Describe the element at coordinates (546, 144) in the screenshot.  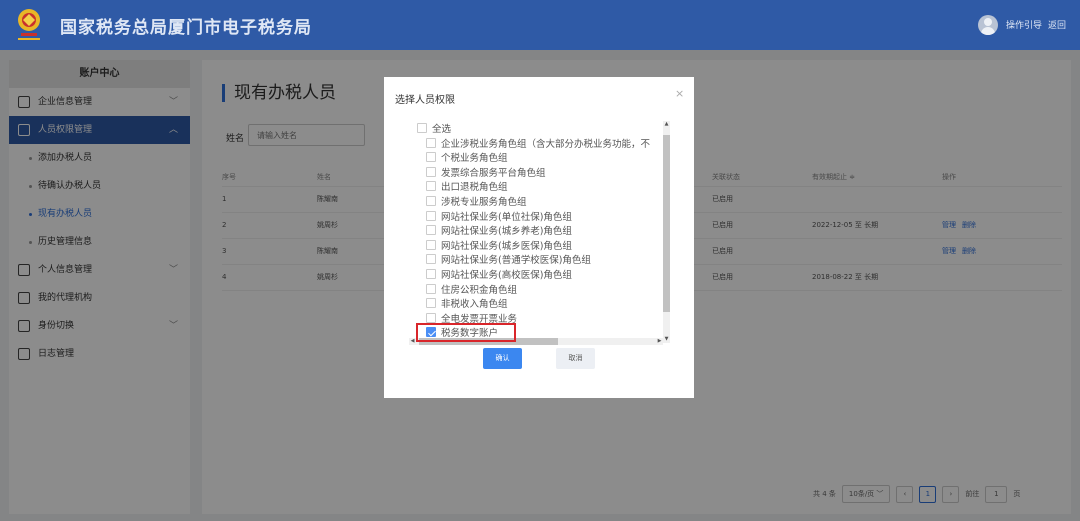
I see `option-label: 企业涉税业务角色组（含大部分办税业务功能，不` at that location.